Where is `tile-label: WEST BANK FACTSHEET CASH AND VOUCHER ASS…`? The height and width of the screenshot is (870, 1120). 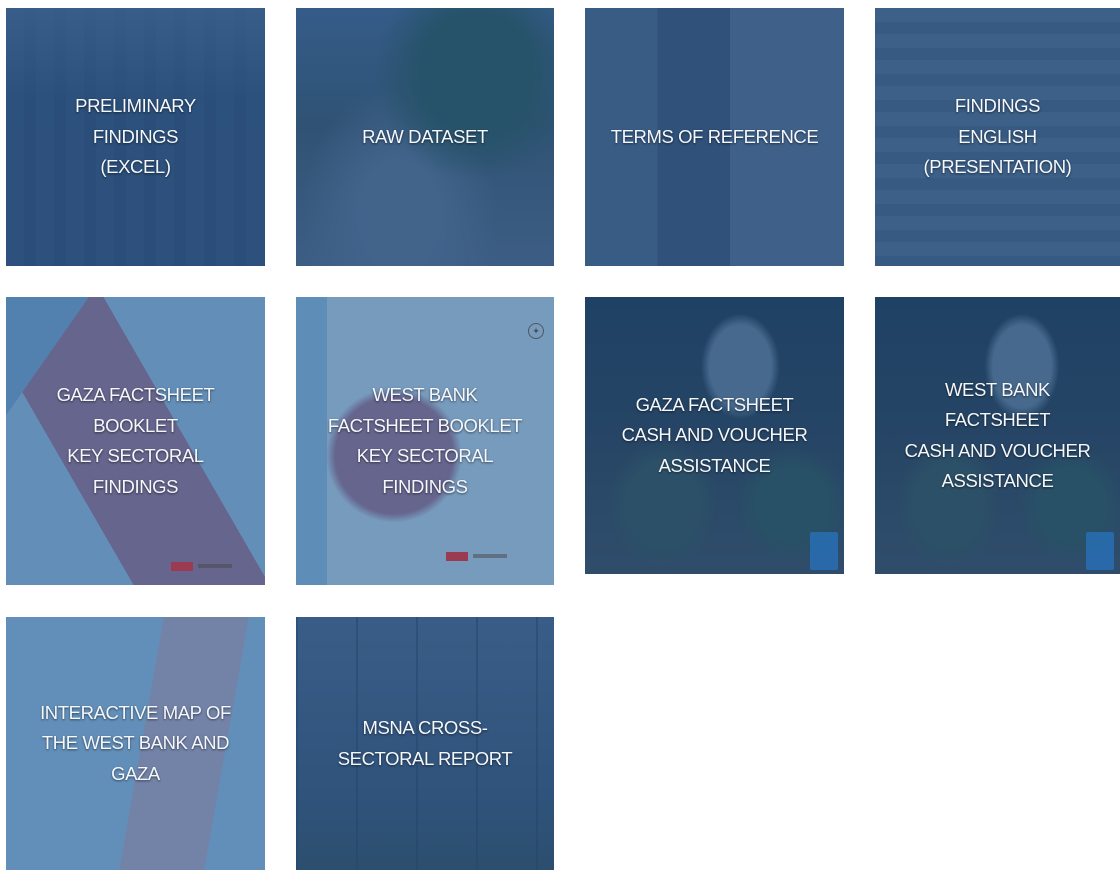 tile-label: WEST BANK FACTSHEET CASH AND VOUCHER ASS… is located at coordinates (997, 435).